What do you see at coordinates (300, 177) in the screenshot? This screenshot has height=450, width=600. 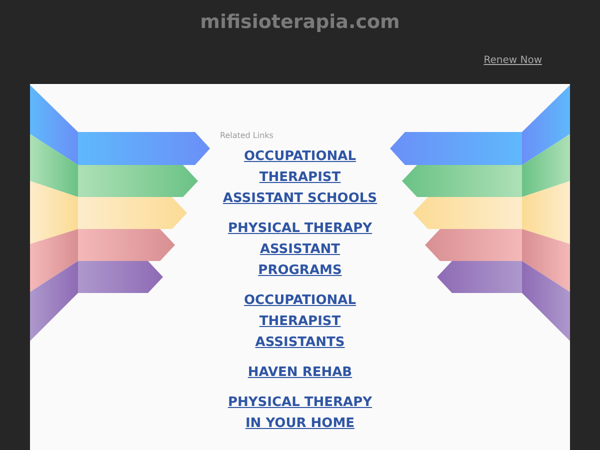 I see `related-link: OCCUPATIONAL THERAPIST ASSISTANT SCHOOLS` at bounding box center [300, 177].